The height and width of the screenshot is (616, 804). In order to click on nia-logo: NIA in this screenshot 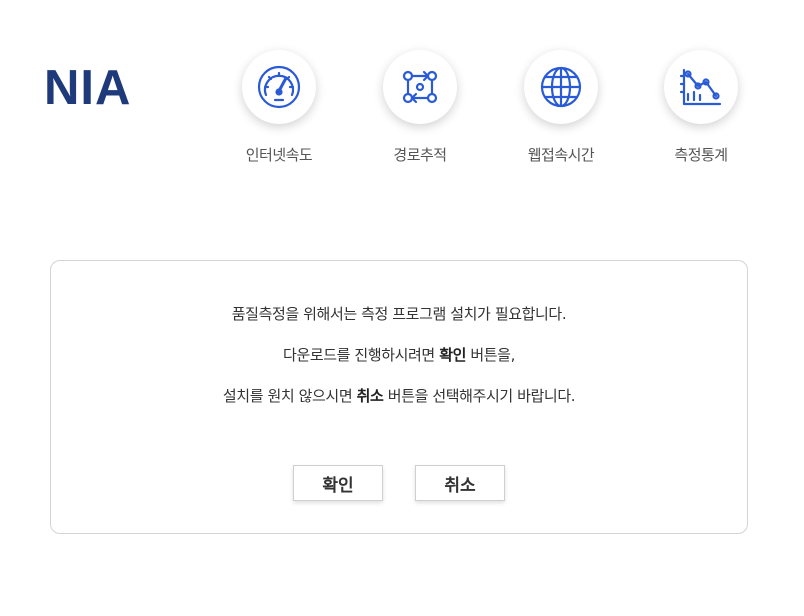, I will do `click(88, 88)`.